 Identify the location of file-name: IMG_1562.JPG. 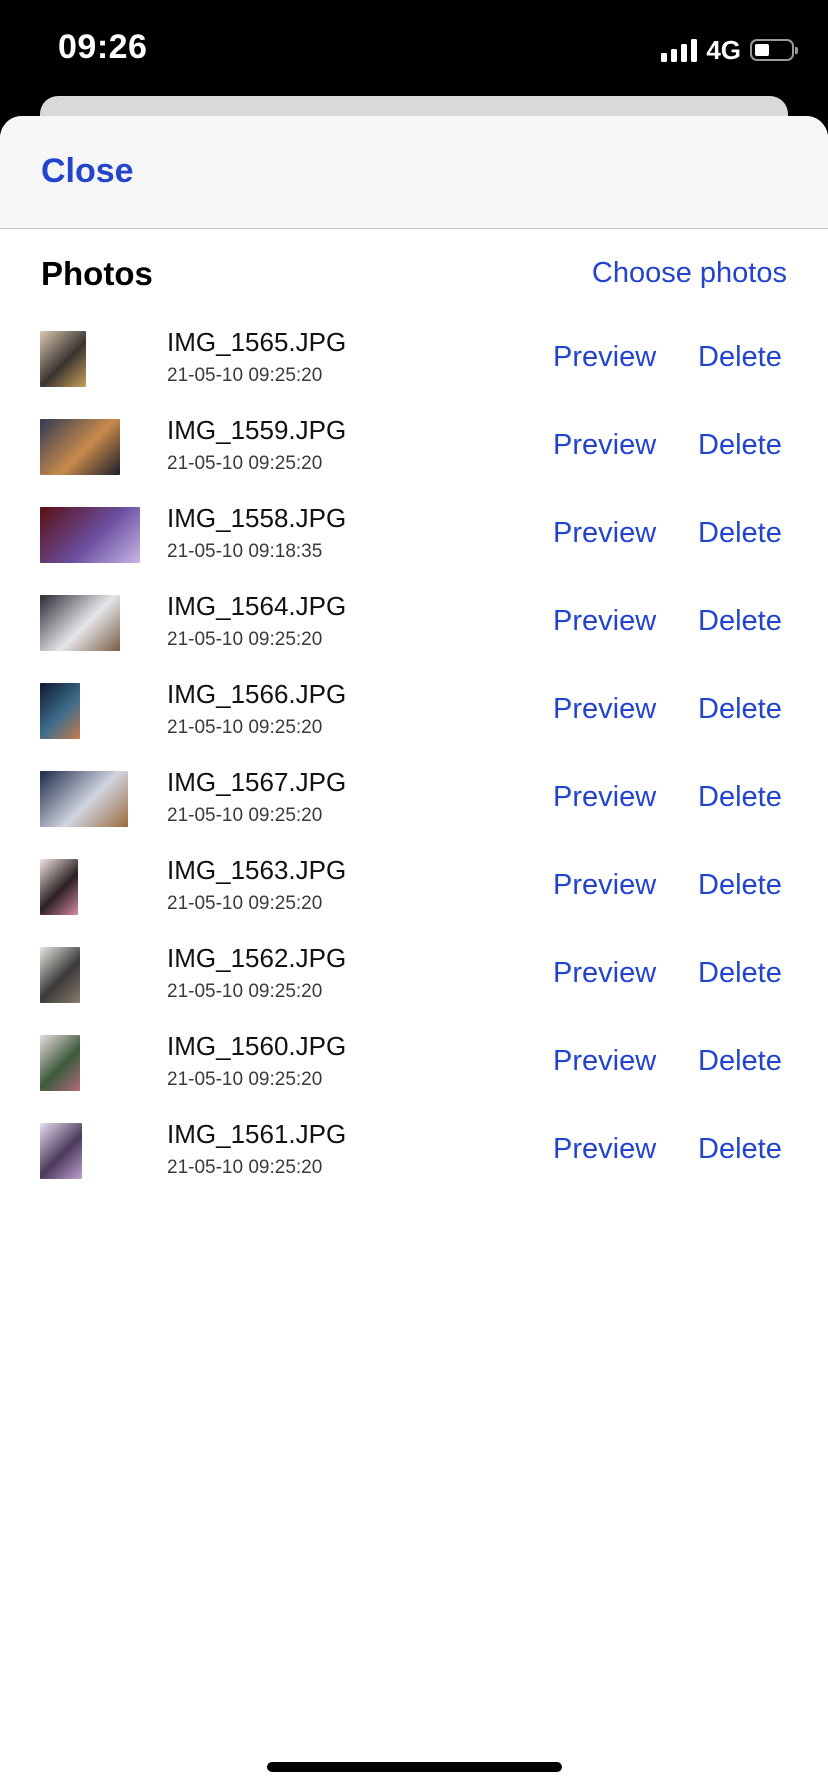
(257, 958).